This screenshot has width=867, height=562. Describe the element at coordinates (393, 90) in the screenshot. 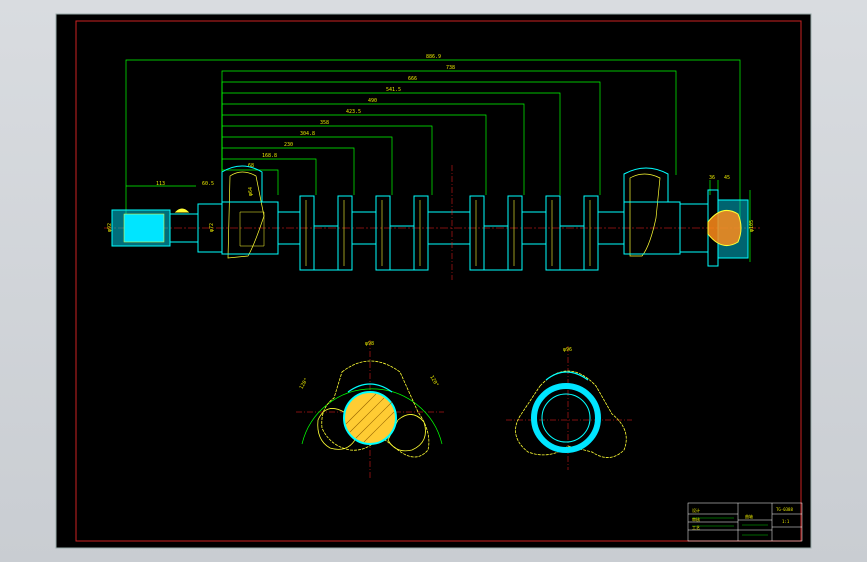

I see `dim-541: 541.5` at that location.